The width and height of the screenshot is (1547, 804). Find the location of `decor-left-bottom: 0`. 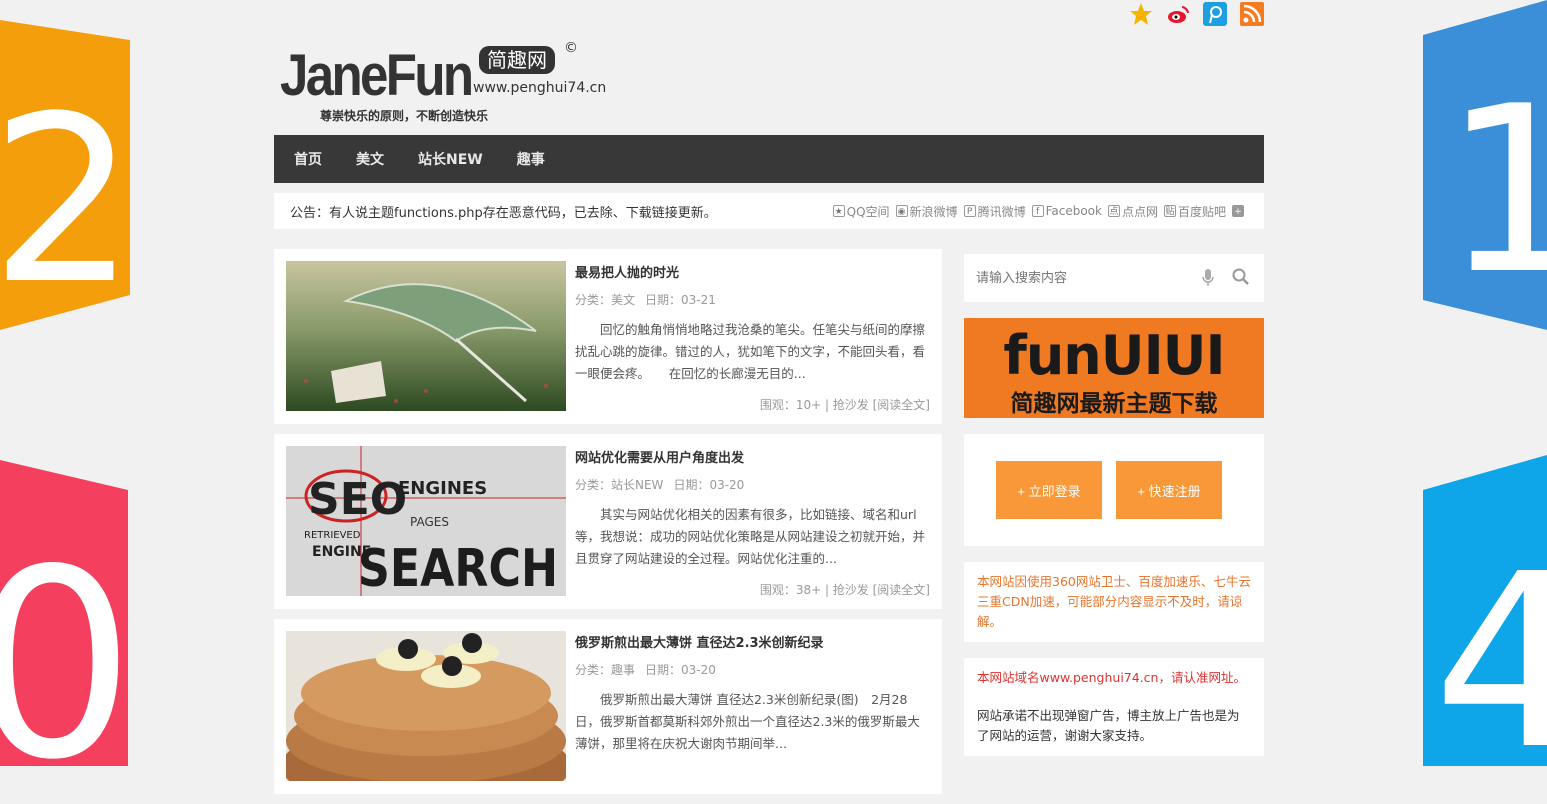

decor-left-bottom: 0 is located at coordinates (66, 610).